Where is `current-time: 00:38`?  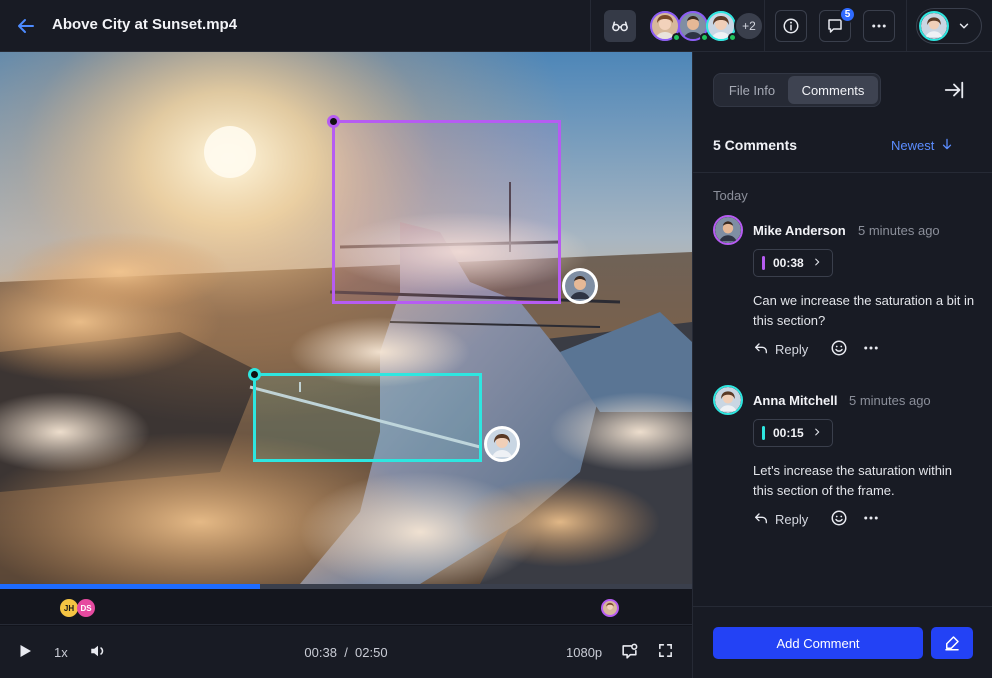
current-time: 00:38 is located at coordinates (320, 652).